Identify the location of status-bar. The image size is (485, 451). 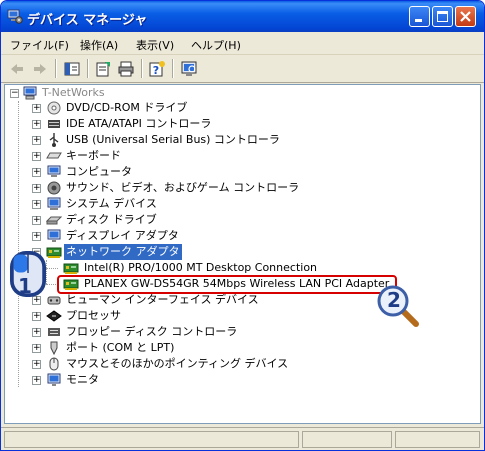
(242, 438).